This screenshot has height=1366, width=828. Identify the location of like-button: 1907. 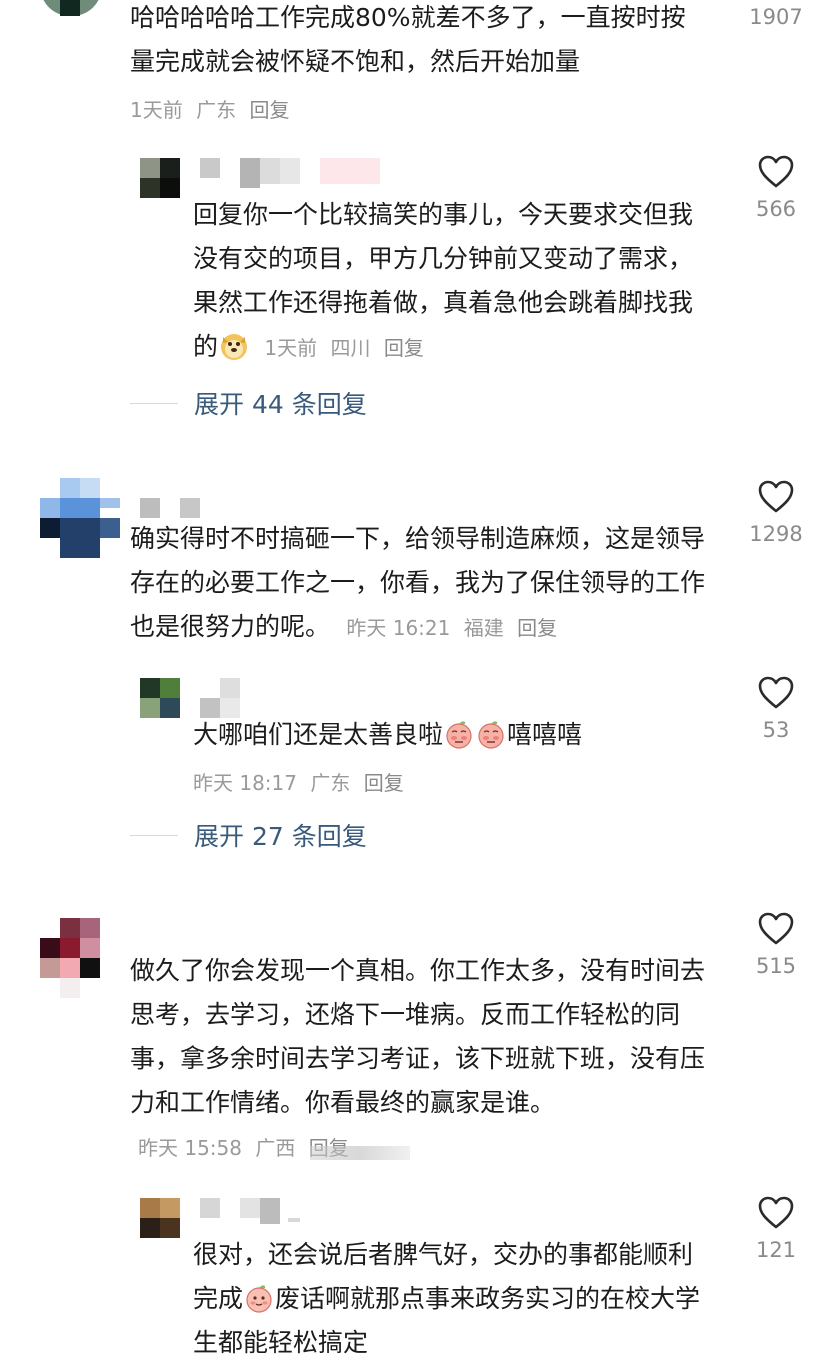
(776, 17).